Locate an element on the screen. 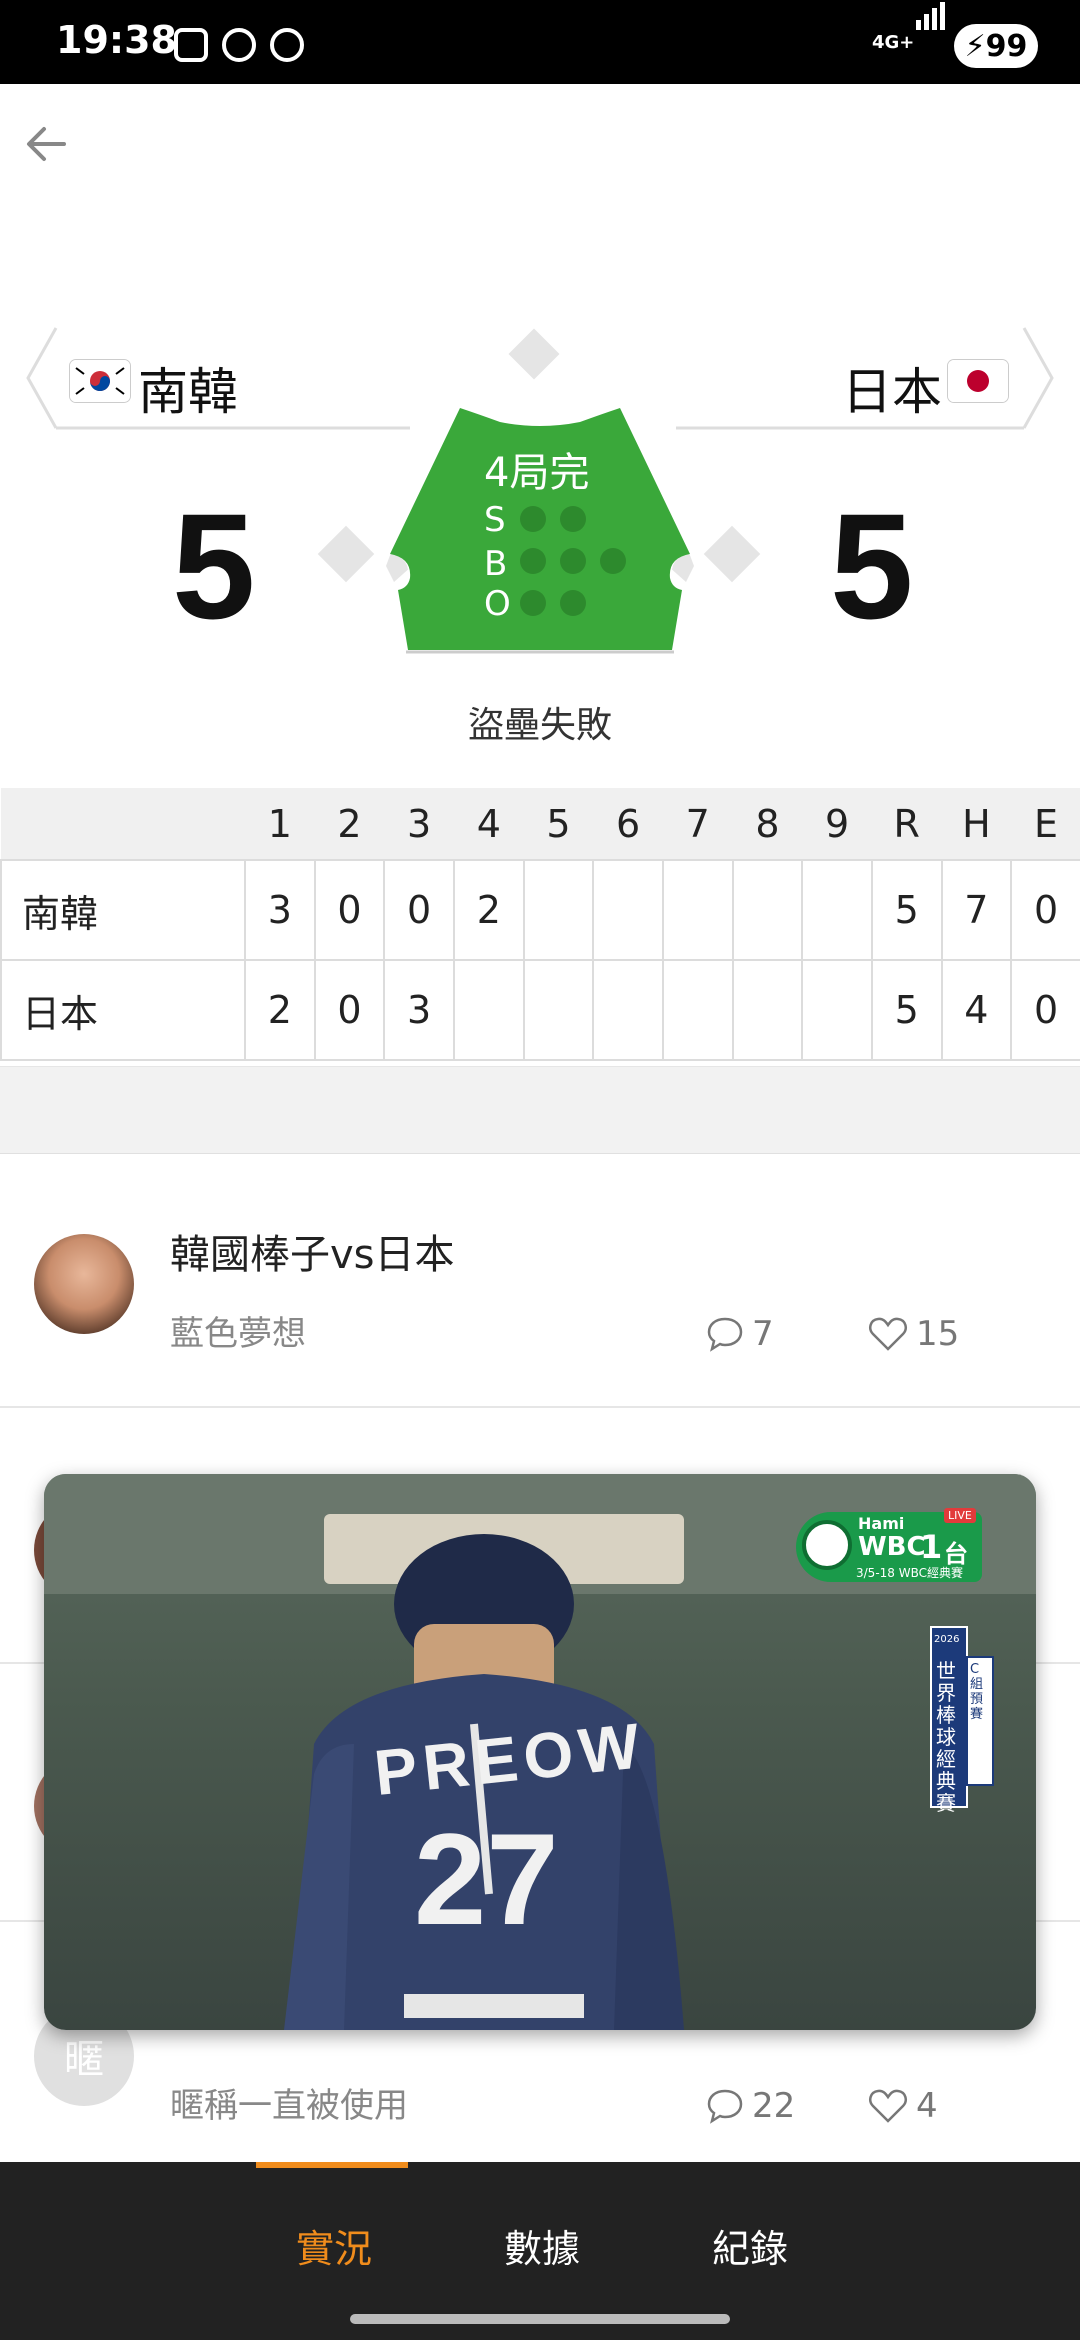 This screenshot has height=2340, width=1080. score-cell: 4 is located at coordinates (976, 1010).